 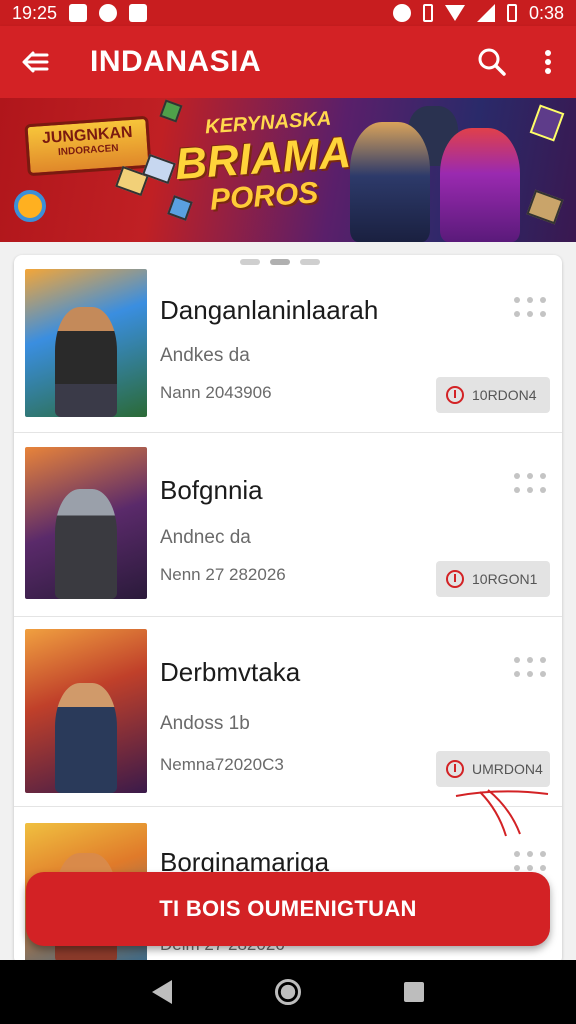 I want to click on banner-chest-icon, so click(x=545, y=207).